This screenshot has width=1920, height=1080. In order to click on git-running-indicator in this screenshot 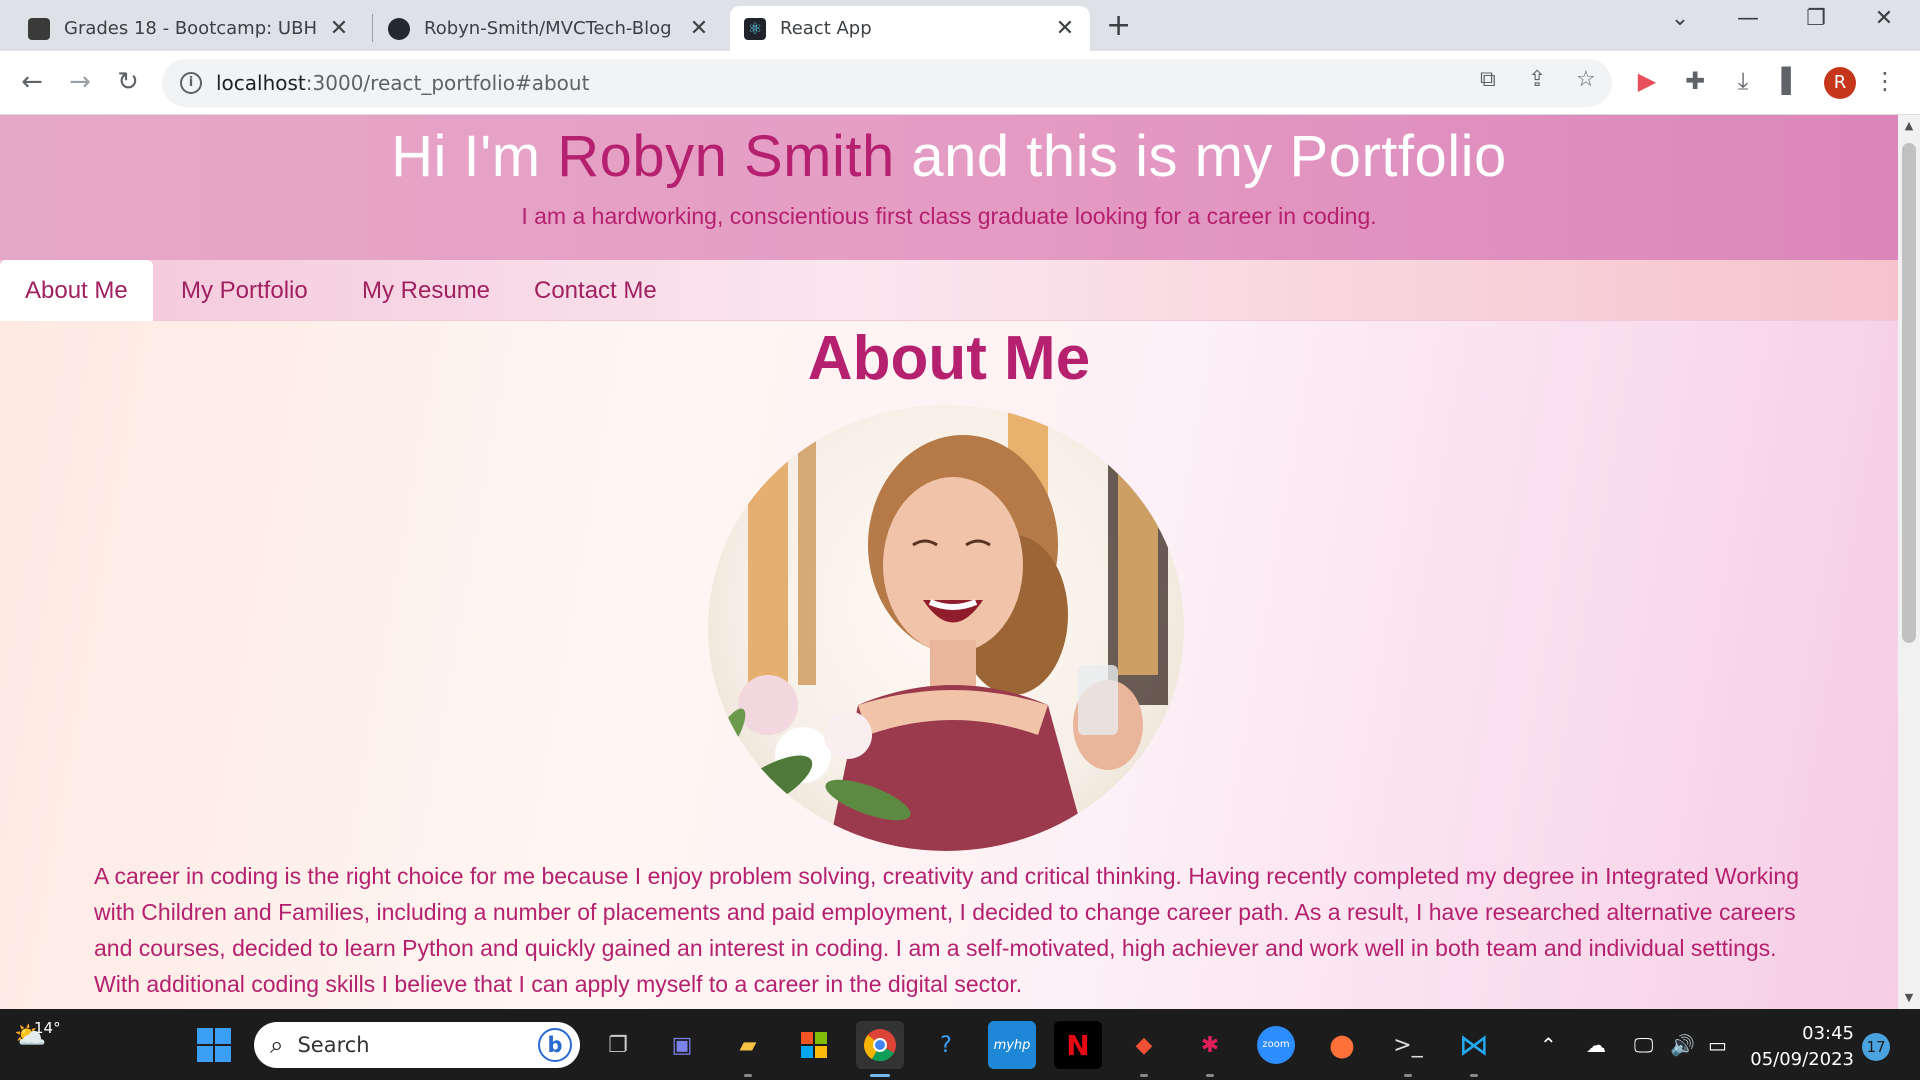, I will do `click(1144, 1075)`.